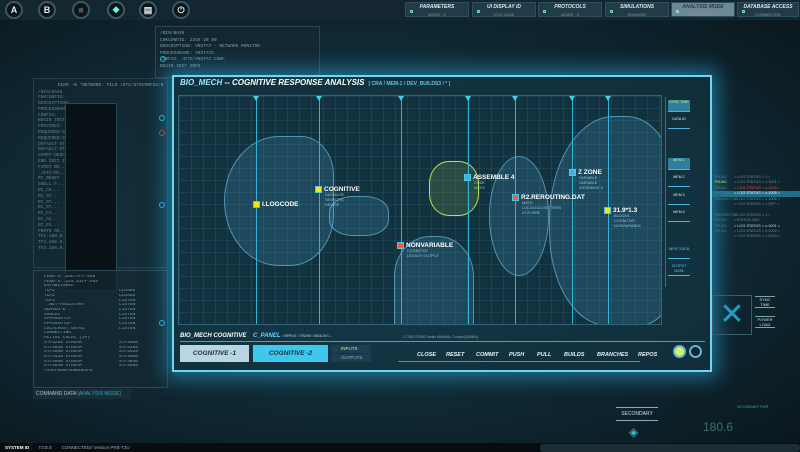  I want to click on document-icon: ▤, so click(148, 10).